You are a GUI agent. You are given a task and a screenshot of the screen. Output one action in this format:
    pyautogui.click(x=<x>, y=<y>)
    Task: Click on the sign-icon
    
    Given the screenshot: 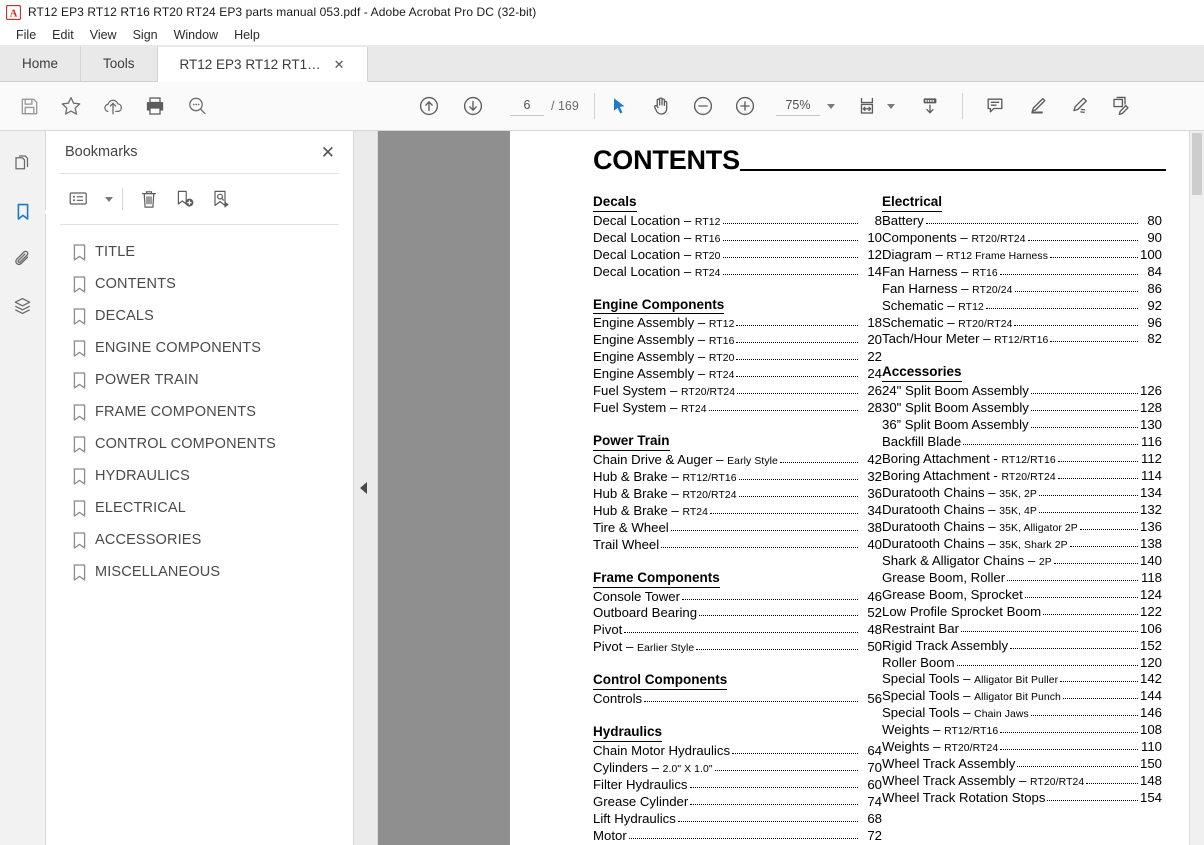 What is the action you would take?
    pyautogui.click(x=1121, y=106)
    